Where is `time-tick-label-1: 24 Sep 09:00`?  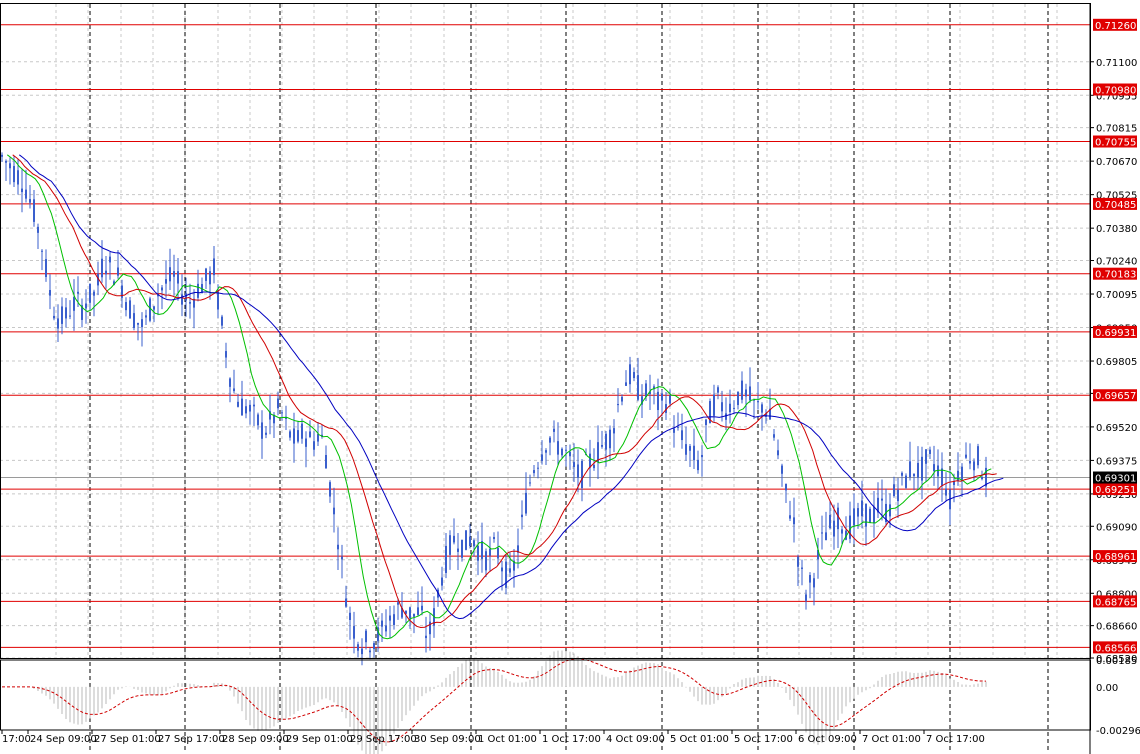
time-tick-label-1: 24 Sep 09:00 is located at coordinates (63, 739).